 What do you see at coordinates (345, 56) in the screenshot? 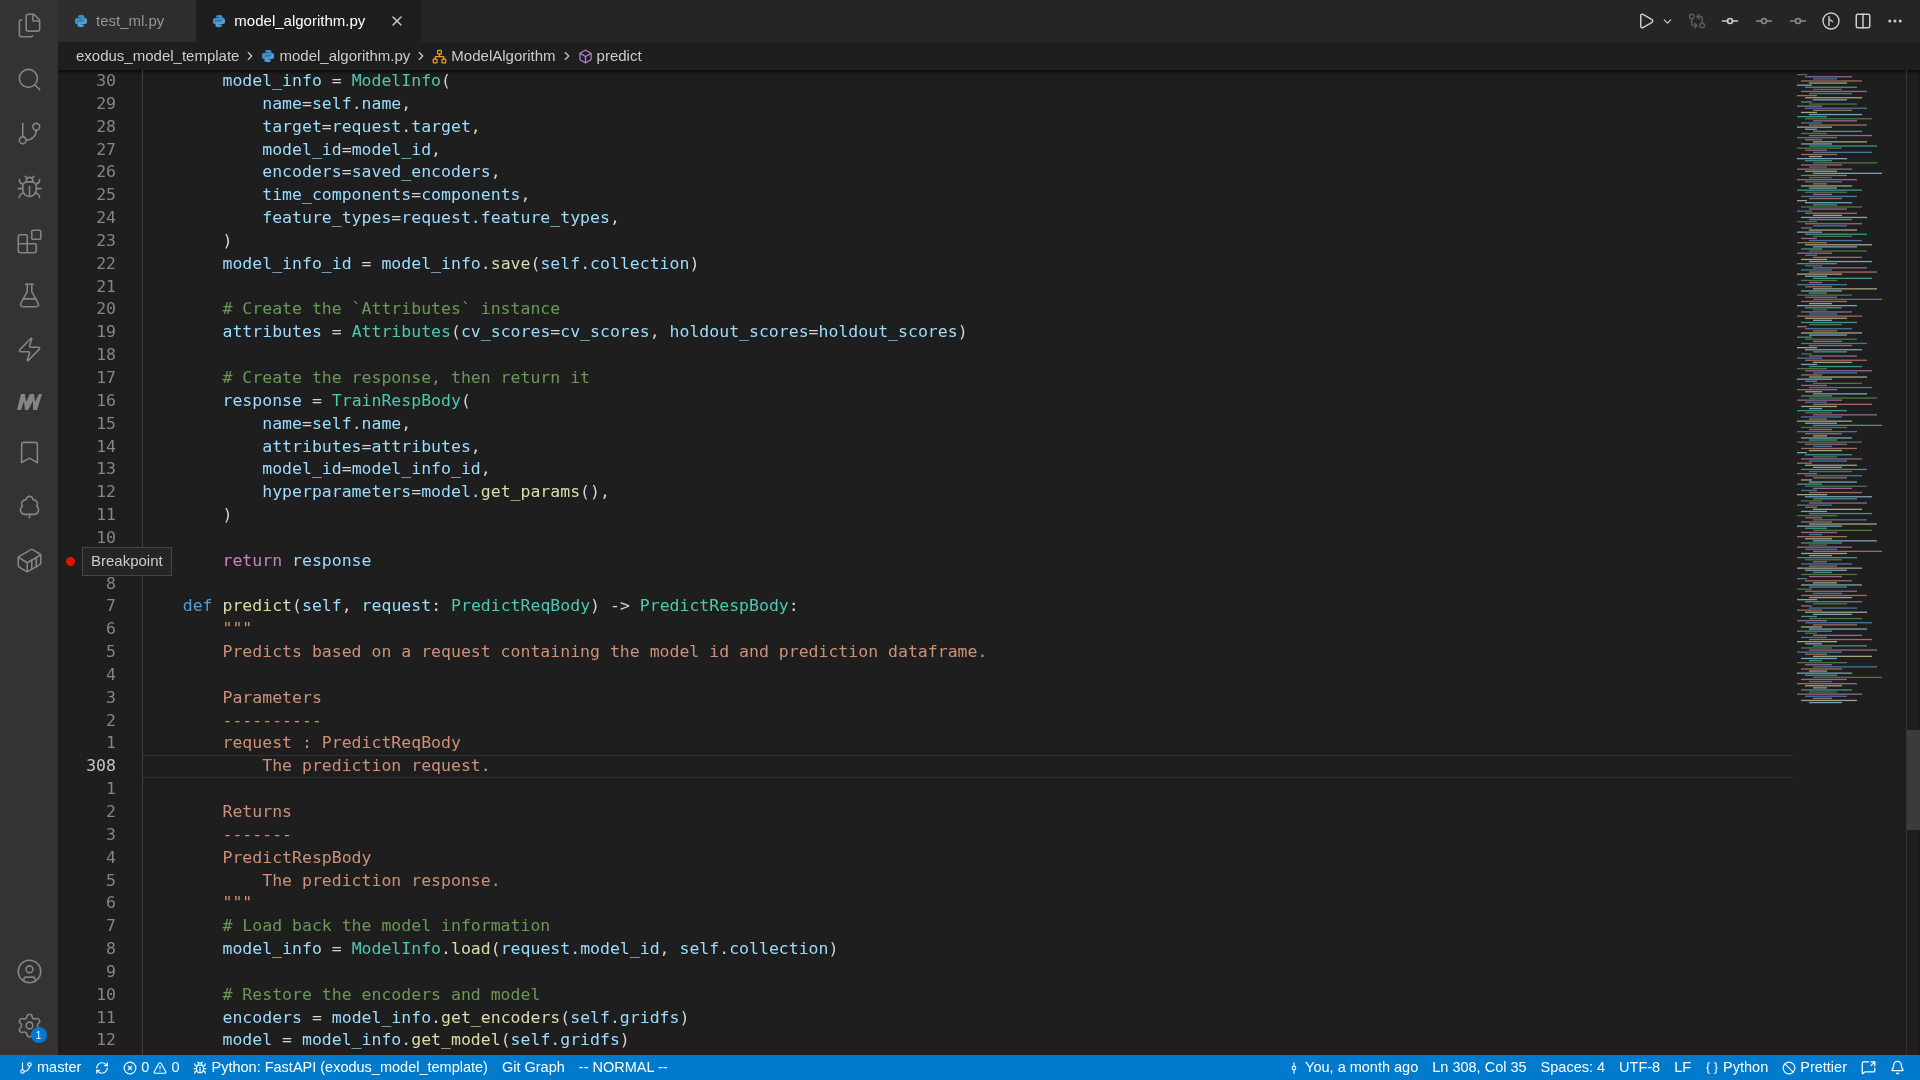
I see `breadcrumb-item: model_algorithm.py` at bounding box center [345, 56].